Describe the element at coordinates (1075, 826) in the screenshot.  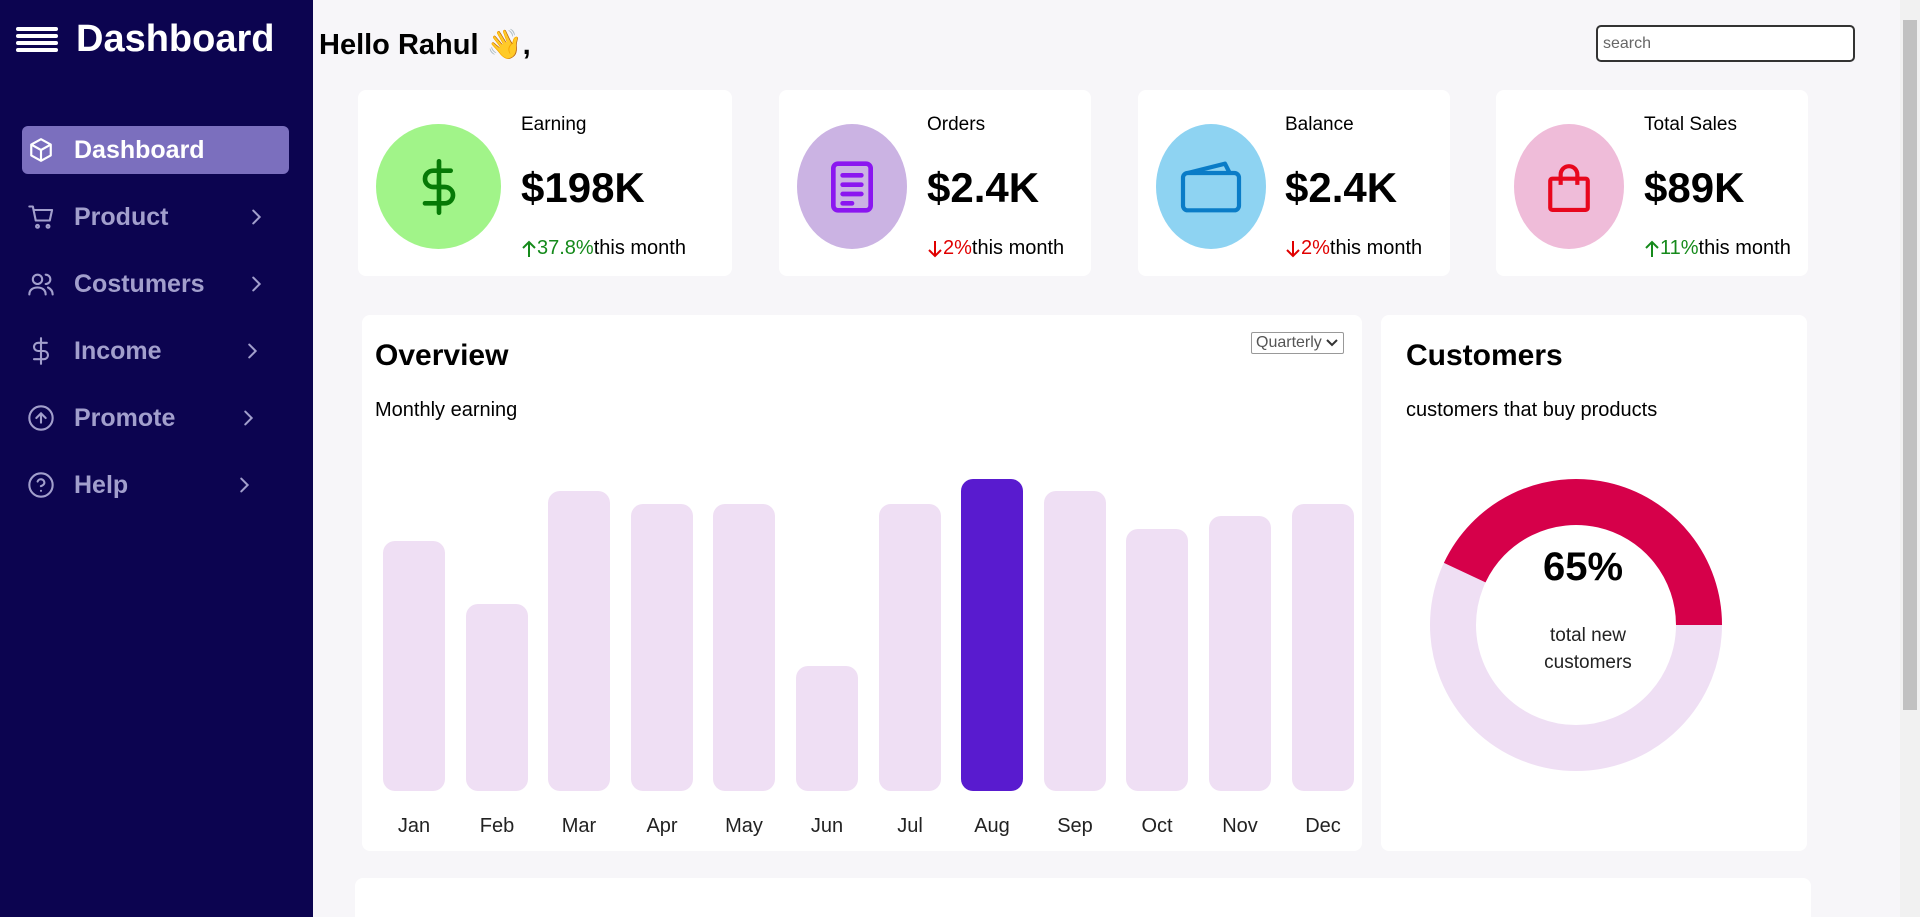
I see `bar-label-sep: Sep` at that location.